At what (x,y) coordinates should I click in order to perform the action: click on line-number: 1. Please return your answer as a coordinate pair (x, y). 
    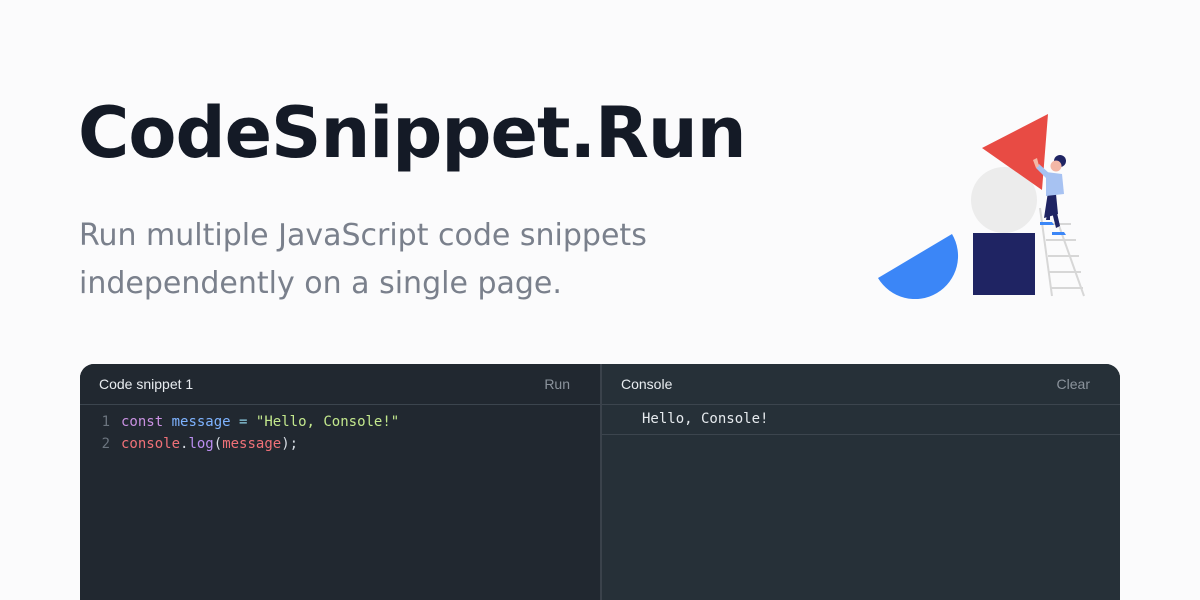
    Looking at the image, I should click on (105, 422).